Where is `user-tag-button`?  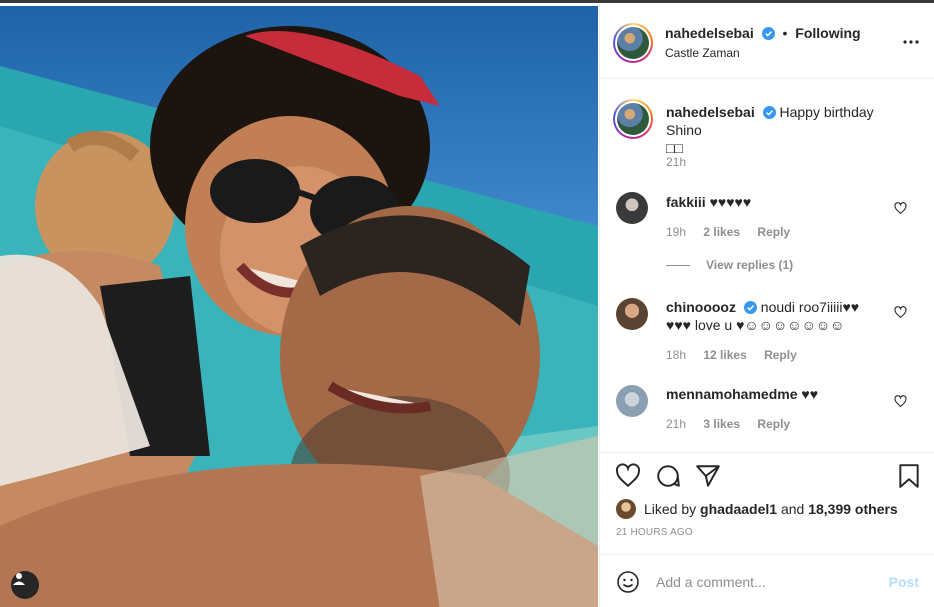
user-tag-button is located at coordinates (25, 585).